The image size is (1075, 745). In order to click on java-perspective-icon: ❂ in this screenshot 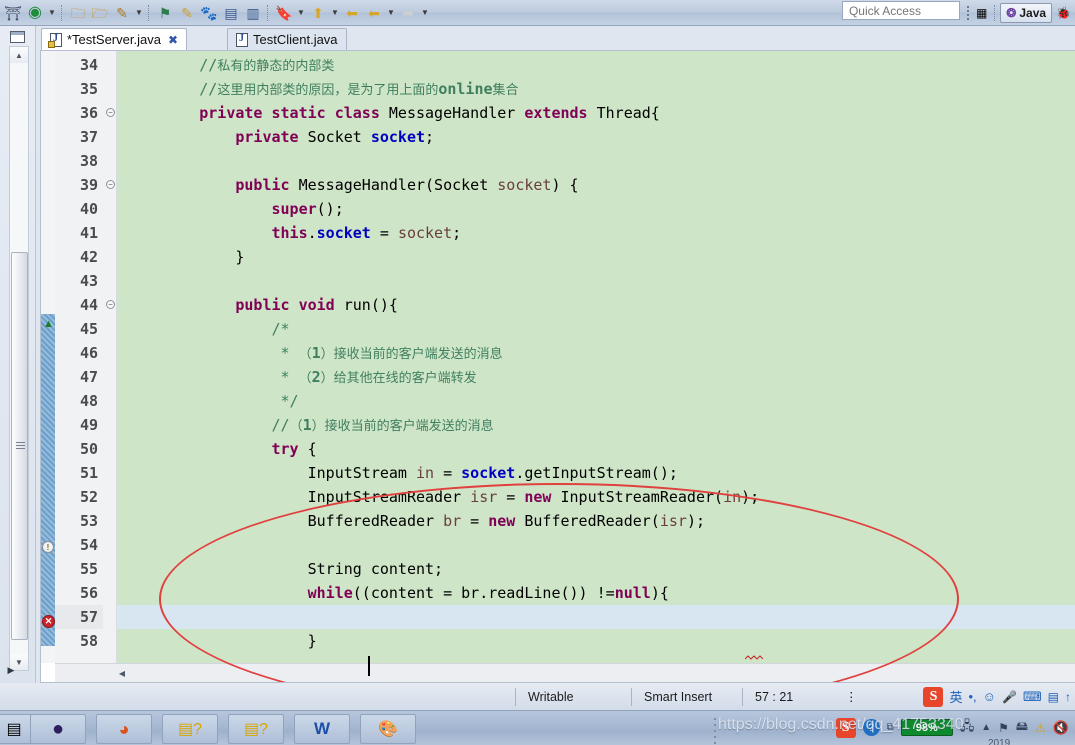, I will do `click(1011, 12)`.